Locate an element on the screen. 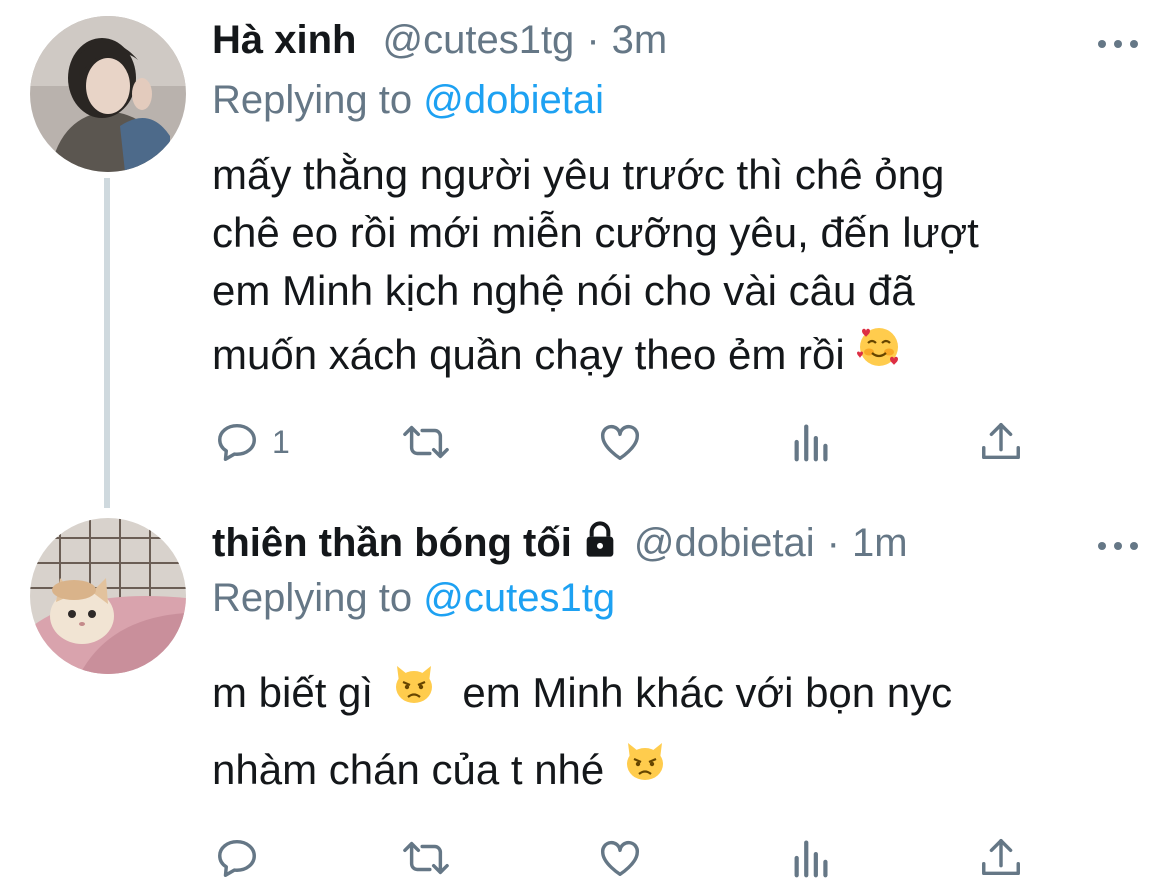  thread-line is located at coordinates (107, 343).